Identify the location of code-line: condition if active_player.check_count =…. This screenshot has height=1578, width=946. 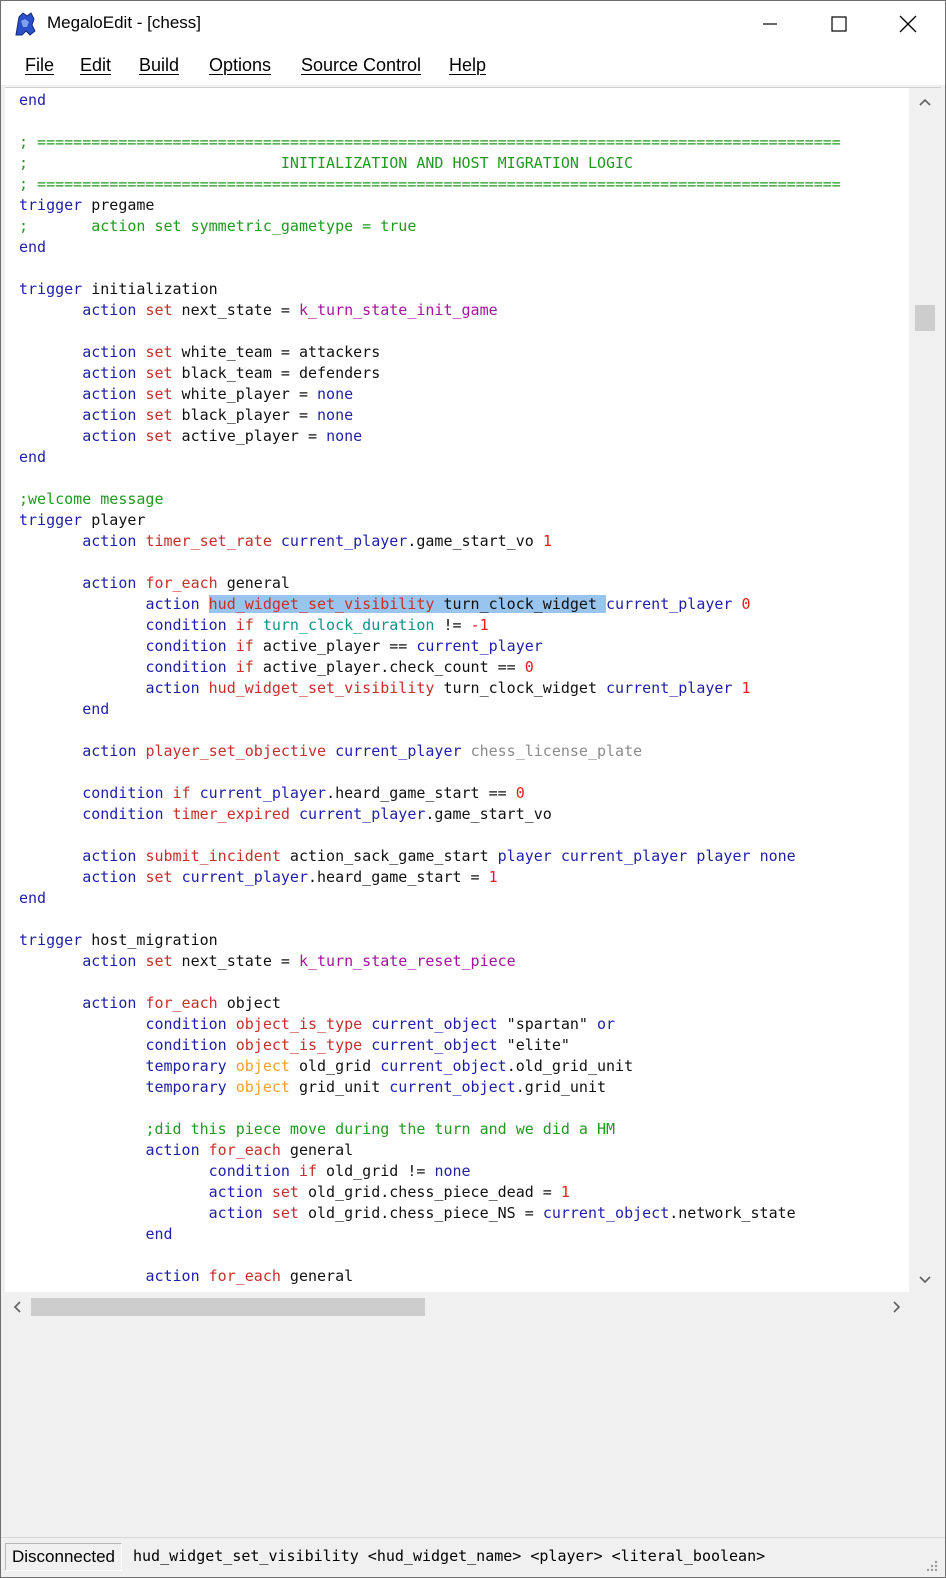
(276, 667).